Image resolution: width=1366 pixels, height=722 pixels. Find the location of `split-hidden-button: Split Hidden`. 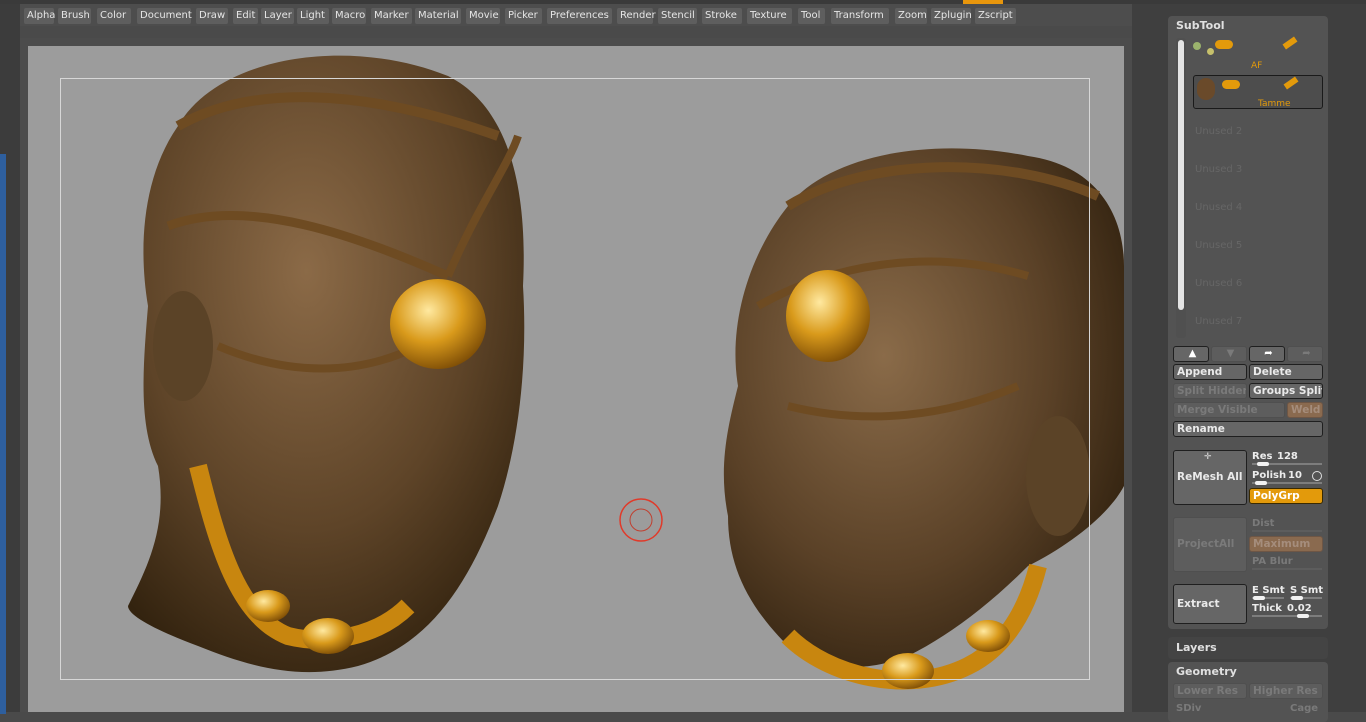

split-hidden-button: Split Hidden is located at coordinates (1210, 391).